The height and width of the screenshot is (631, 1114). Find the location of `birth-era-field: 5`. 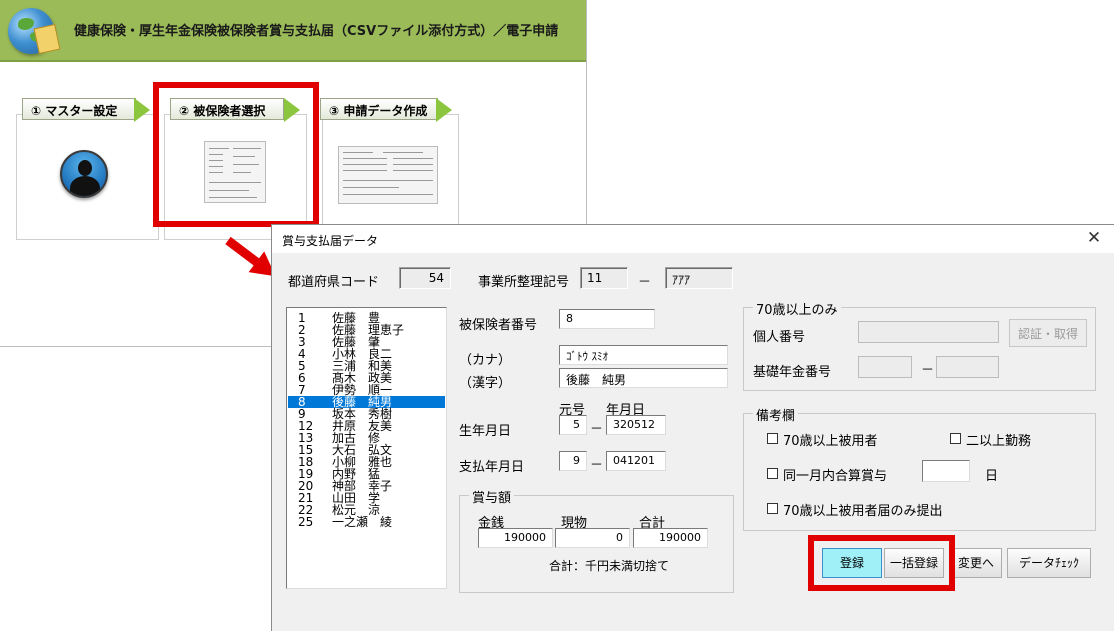

birth-era-field: 5 is located at coordinates (573, 425).